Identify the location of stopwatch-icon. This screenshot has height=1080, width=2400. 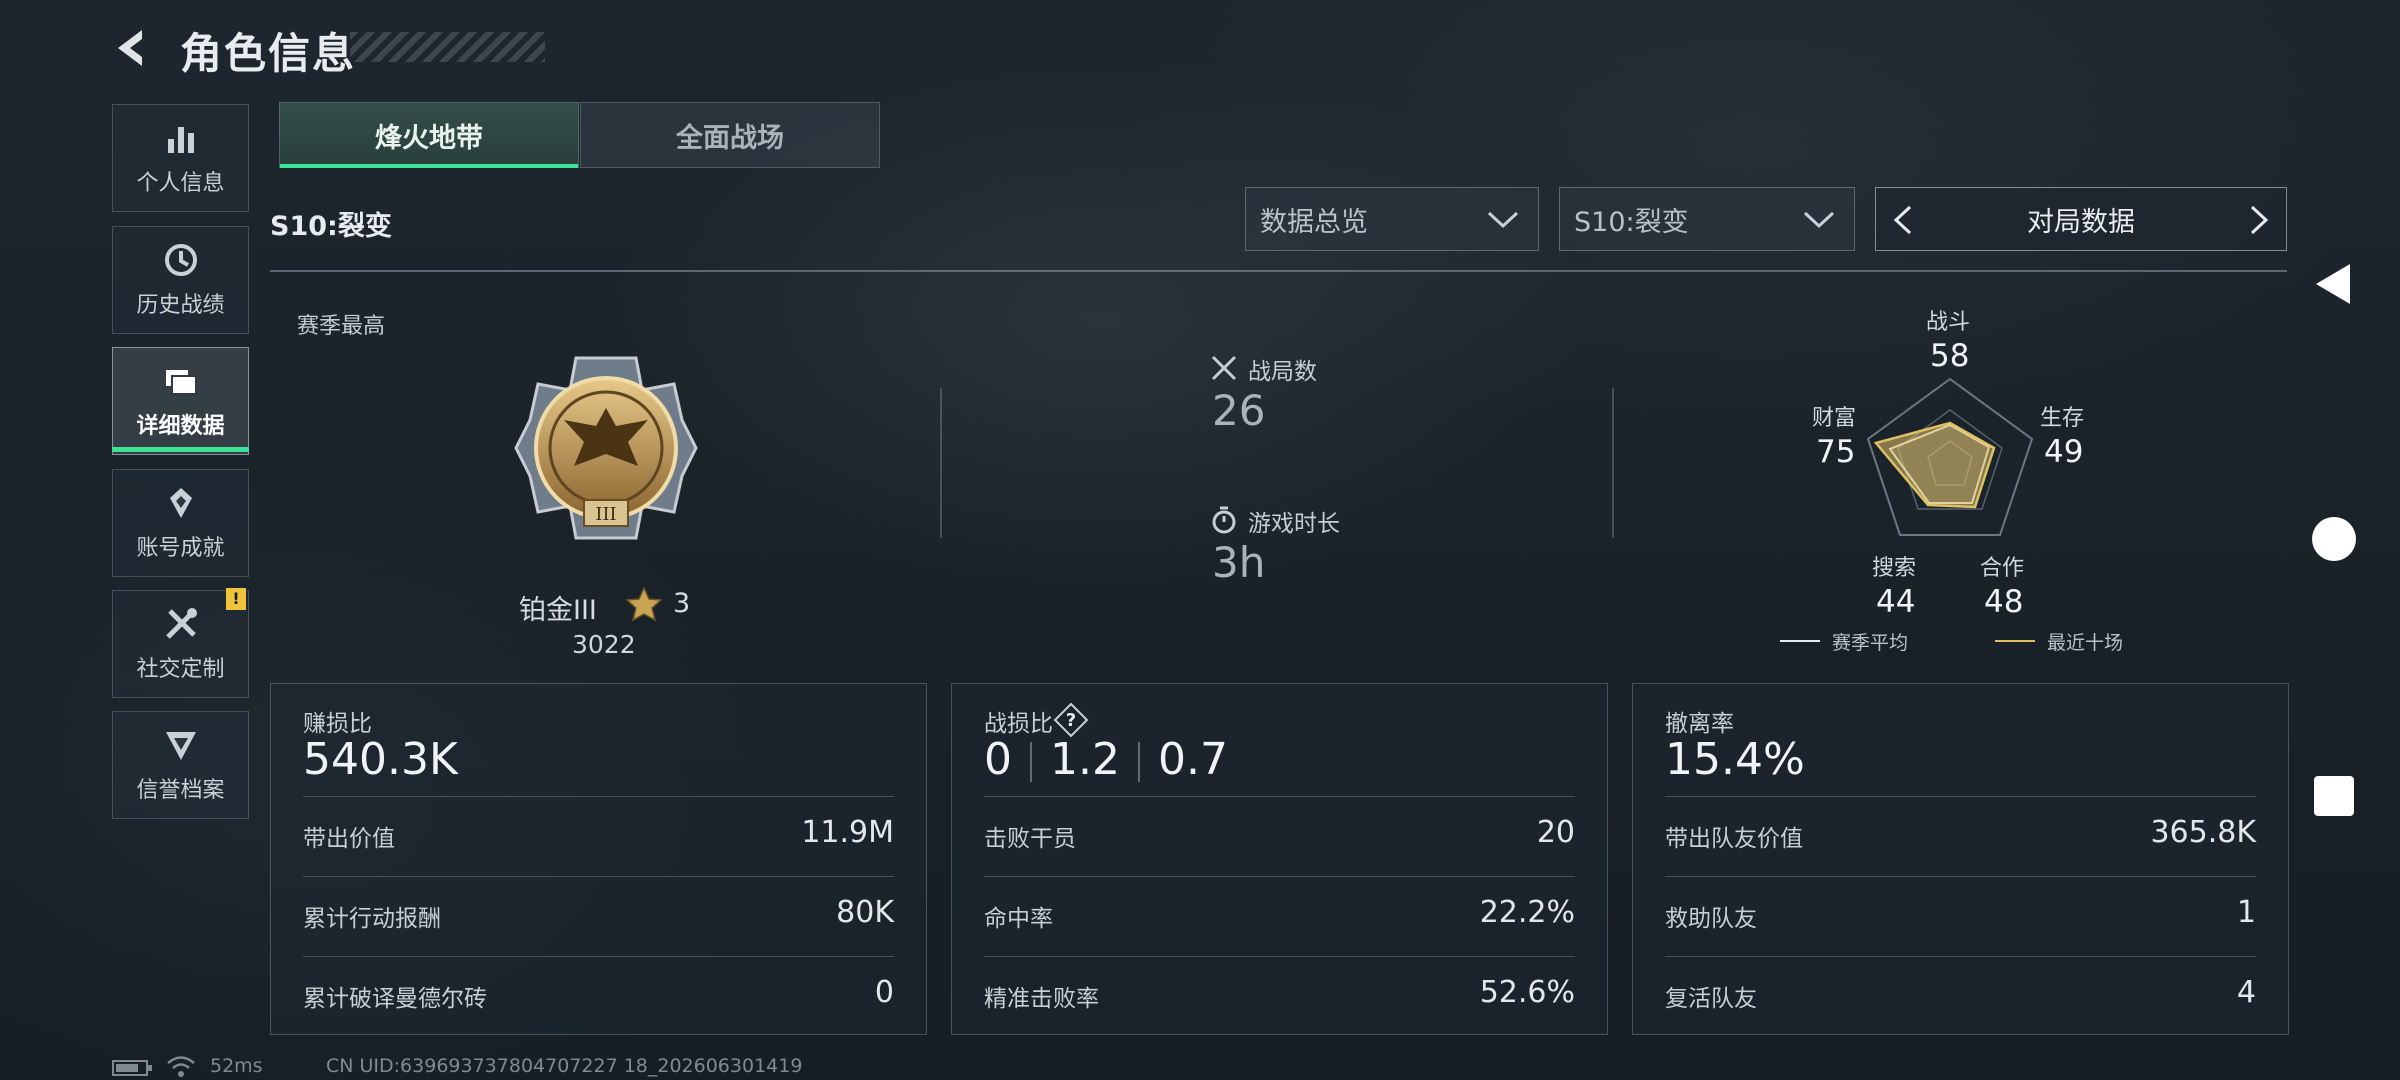
(1224, 520).